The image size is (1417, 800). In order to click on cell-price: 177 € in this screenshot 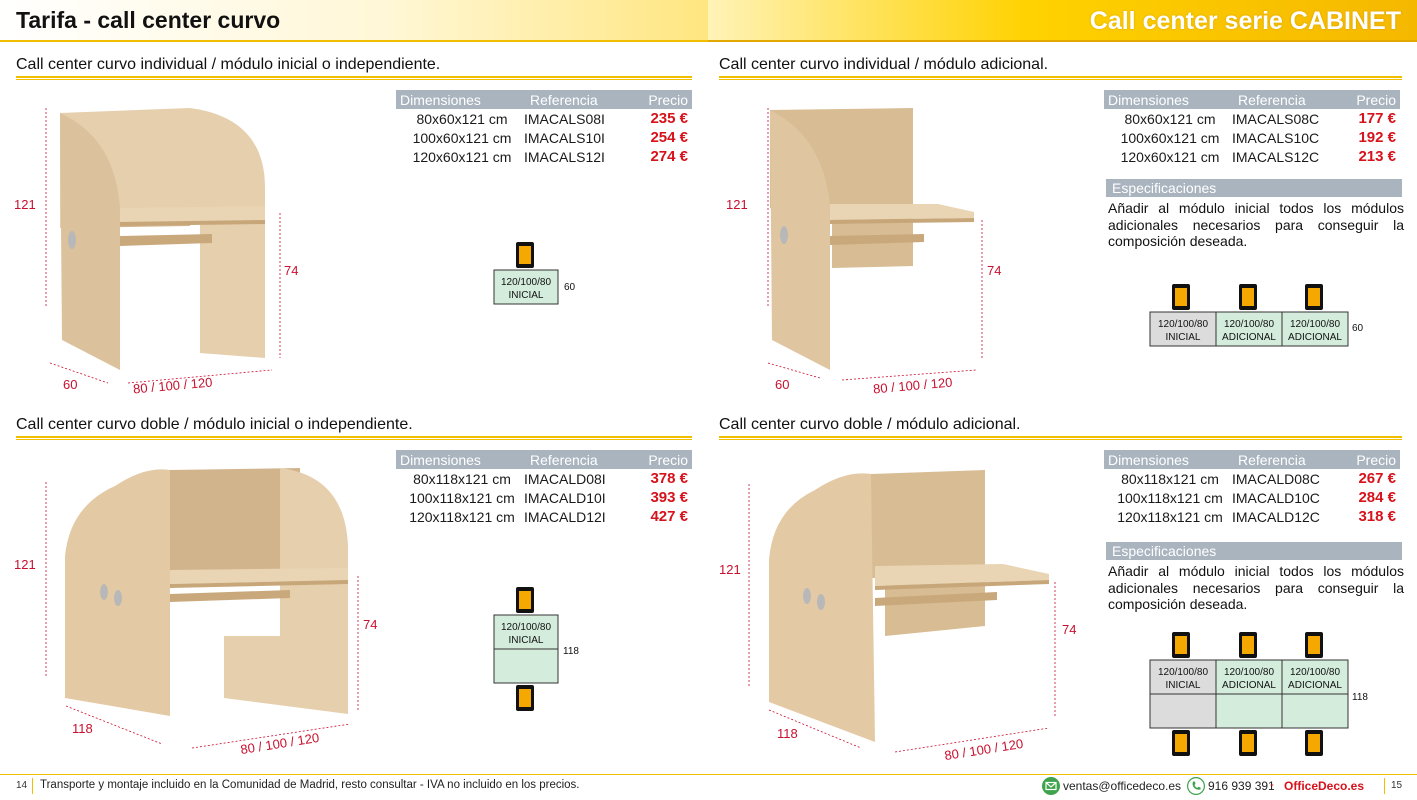, I will do `click(1377, 118)`.